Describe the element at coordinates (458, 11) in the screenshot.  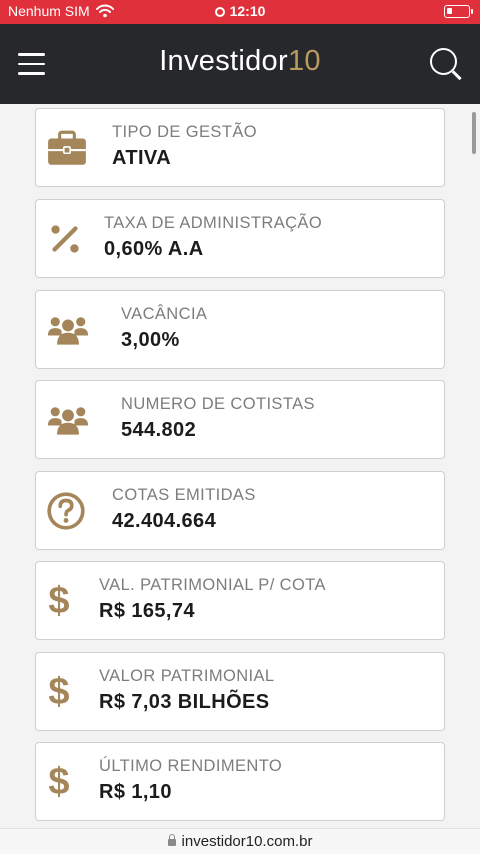
I see `battery-icon` at that location.